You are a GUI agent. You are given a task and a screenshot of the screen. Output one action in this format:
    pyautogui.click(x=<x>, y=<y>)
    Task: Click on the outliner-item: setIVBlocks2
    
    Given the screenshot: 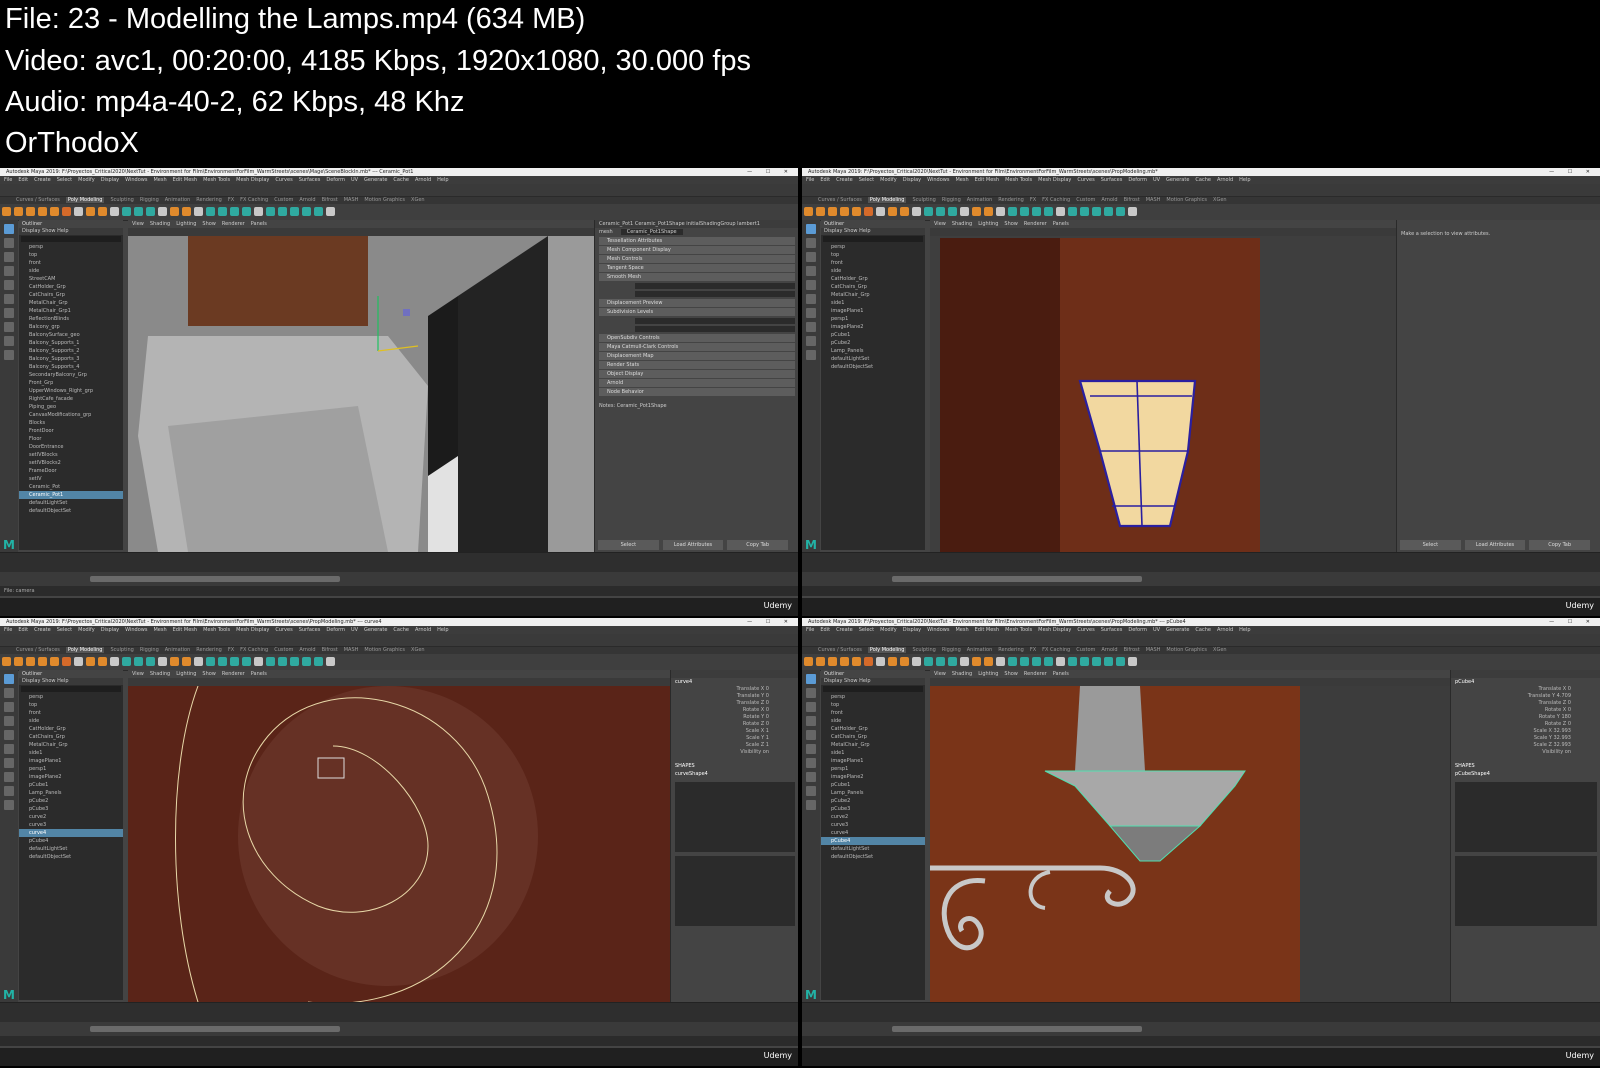 What is the action you would take?
    pyautogui.click(x=71, y=463)
    